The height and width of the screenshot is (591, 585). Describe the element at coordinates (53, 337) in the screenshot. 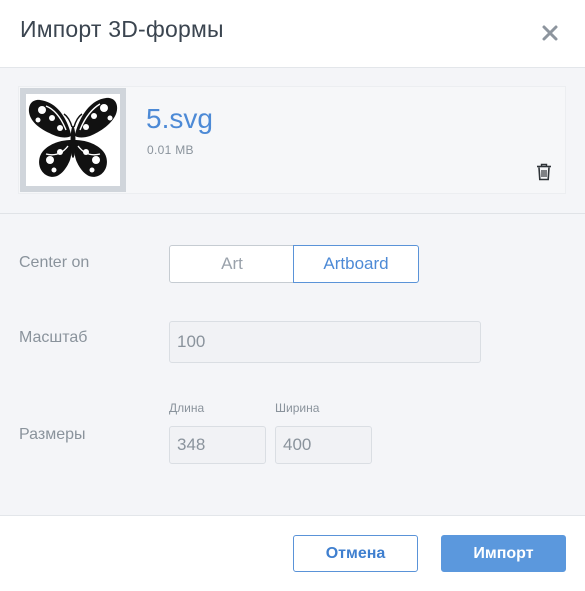

I see `scale-label: Масштаб` at that location.